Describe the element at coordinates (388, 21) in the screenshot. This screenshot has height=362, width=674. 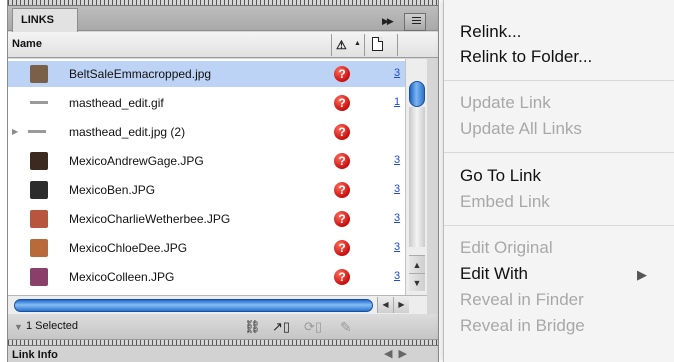
I see `double-chevron-right-icon: ▶▶` at that location.